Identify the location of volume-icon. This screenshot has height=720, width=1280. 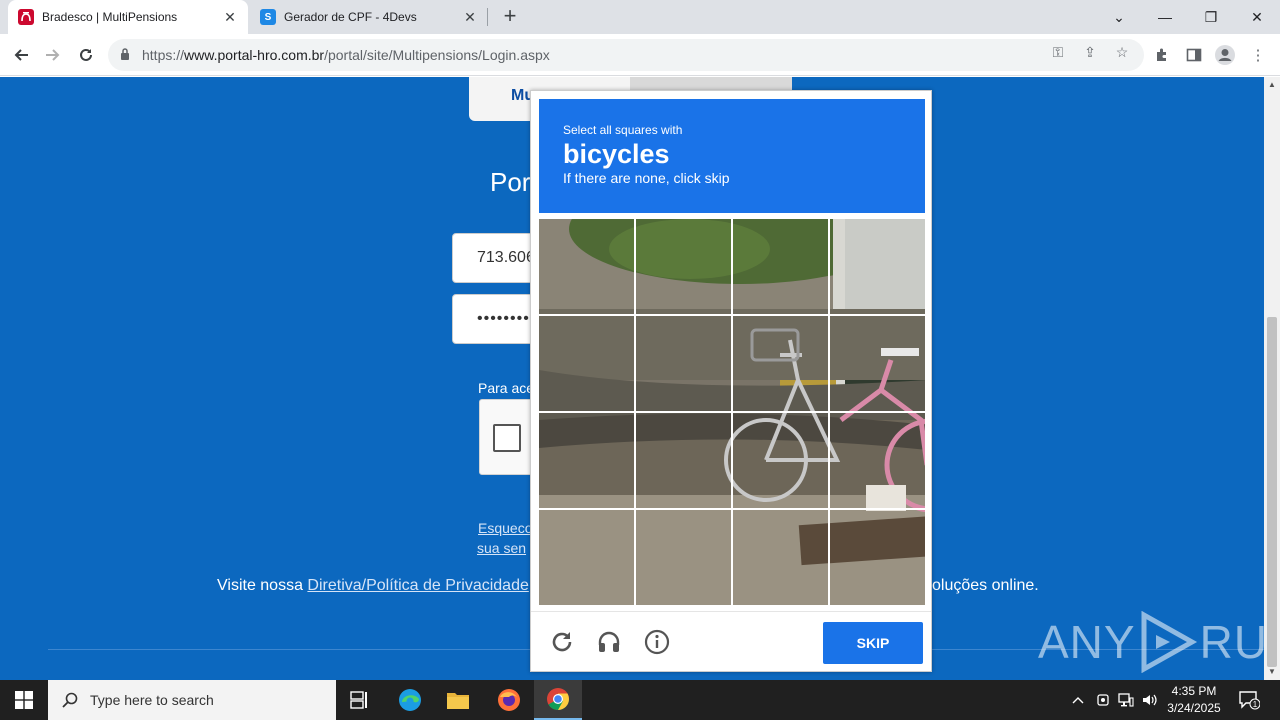
(1150, 700).